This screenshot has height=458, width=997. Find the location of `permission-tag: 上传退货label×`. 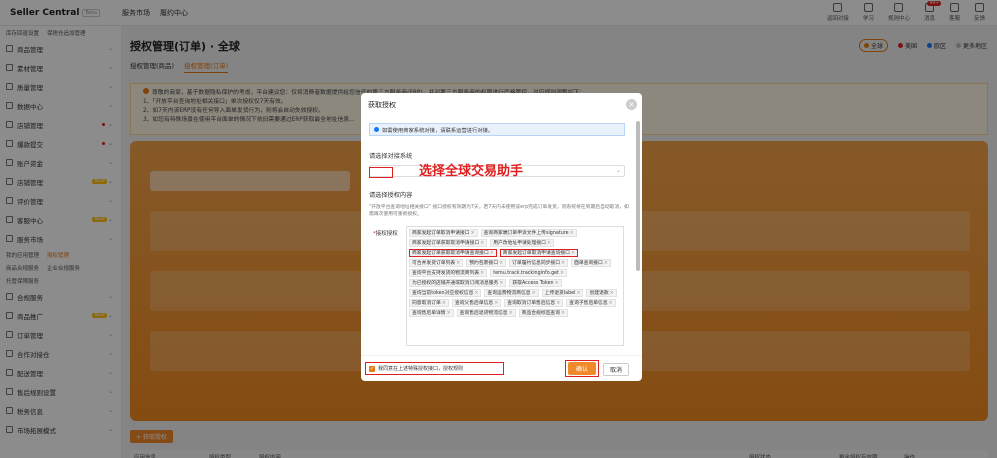

permission-tag: 上传退货label× is located at coordinates (562, 293).